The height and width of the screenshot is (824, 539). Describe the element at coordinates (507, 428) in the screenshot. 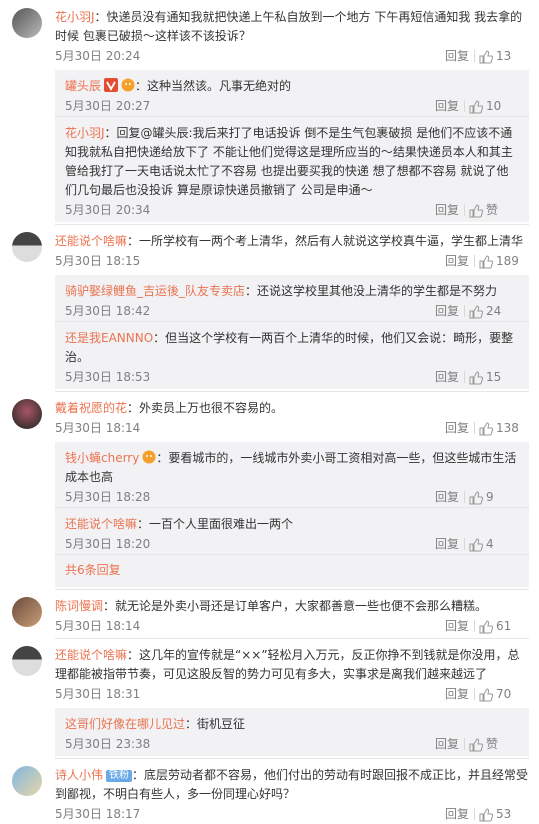

I see `like-count: 138` at that location.